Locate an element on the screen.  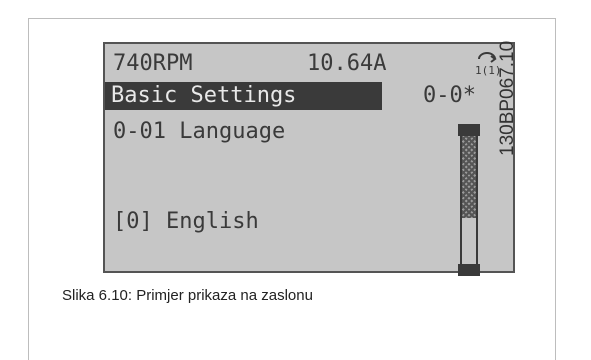
menu-group-number: 0-0* is located at coordinates (449, 95).